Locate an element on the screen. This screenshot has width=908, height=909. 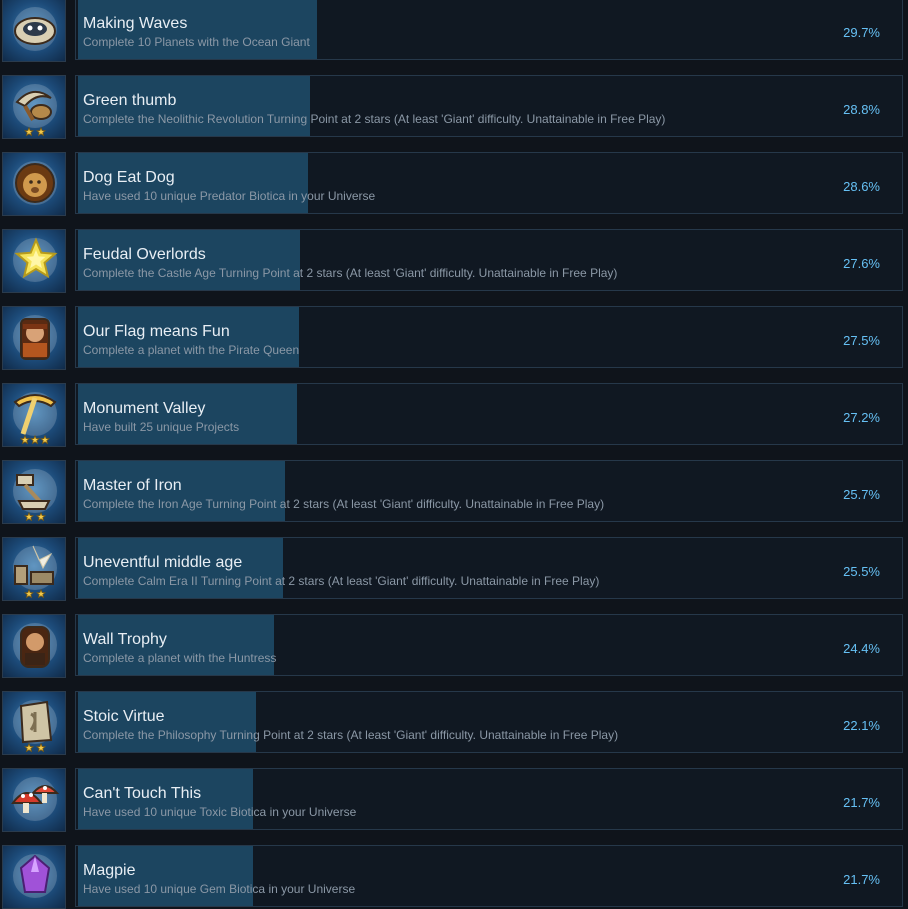
star-icon is located at coordinates (35, 259).